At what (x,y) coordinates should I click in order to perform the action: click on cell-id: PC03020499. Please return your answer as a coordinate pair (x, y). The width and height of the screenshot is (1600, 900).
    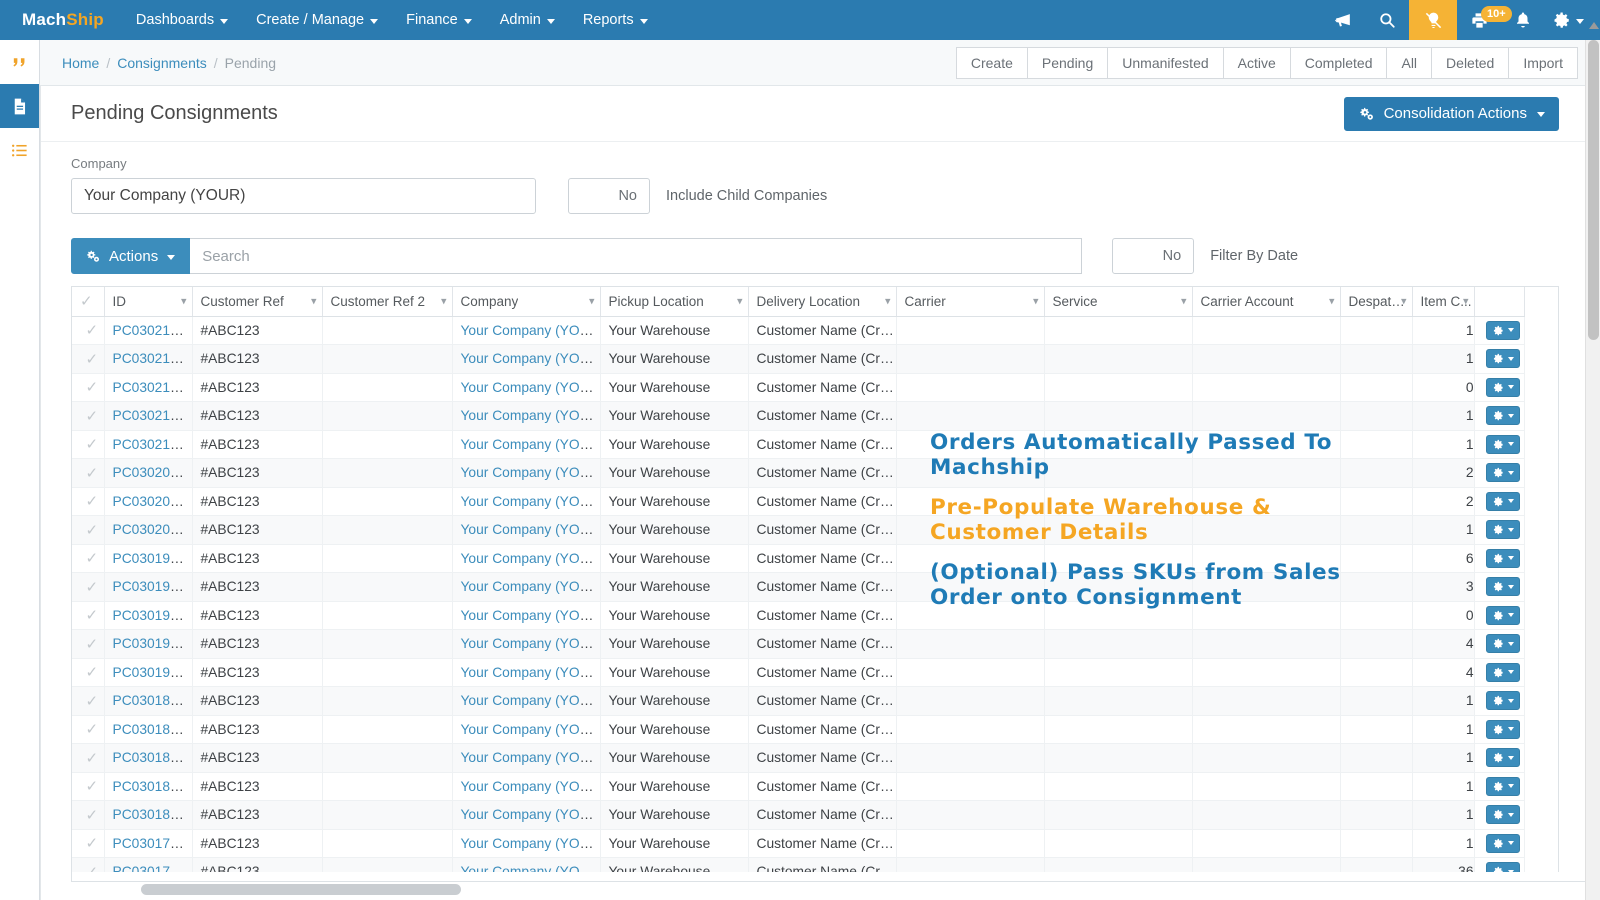
    Looking at the image, I should click on (148, 473).